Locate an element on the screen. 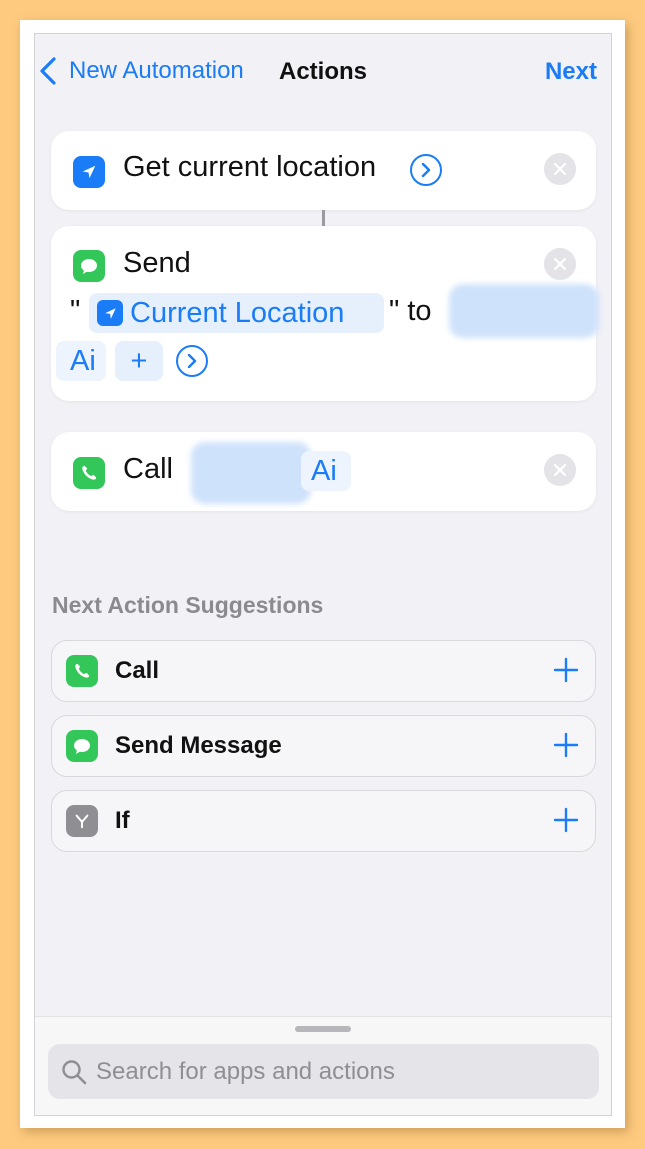  flow-connector is located at coordinates (323, 218).